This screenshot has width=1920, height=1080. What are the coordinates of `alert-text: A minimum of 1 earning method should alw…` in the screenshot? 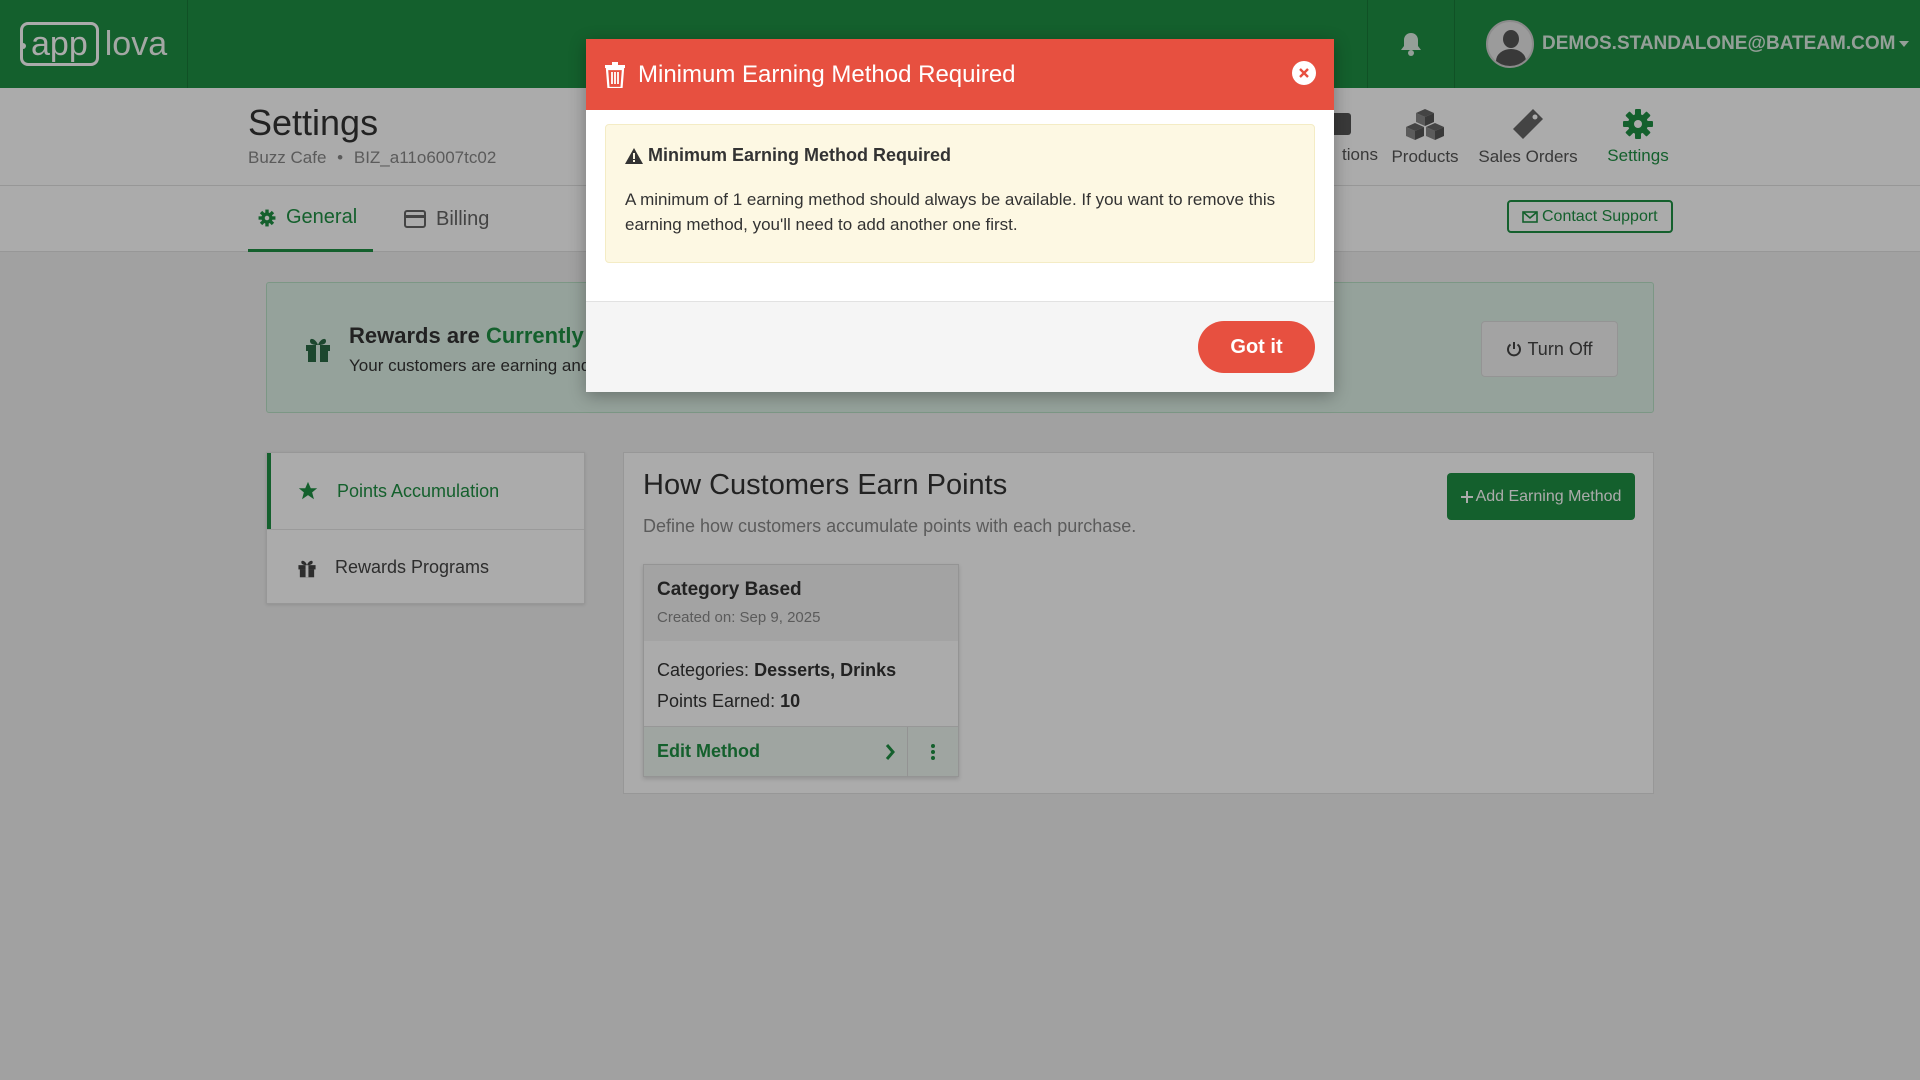 It's located at (950, 212).